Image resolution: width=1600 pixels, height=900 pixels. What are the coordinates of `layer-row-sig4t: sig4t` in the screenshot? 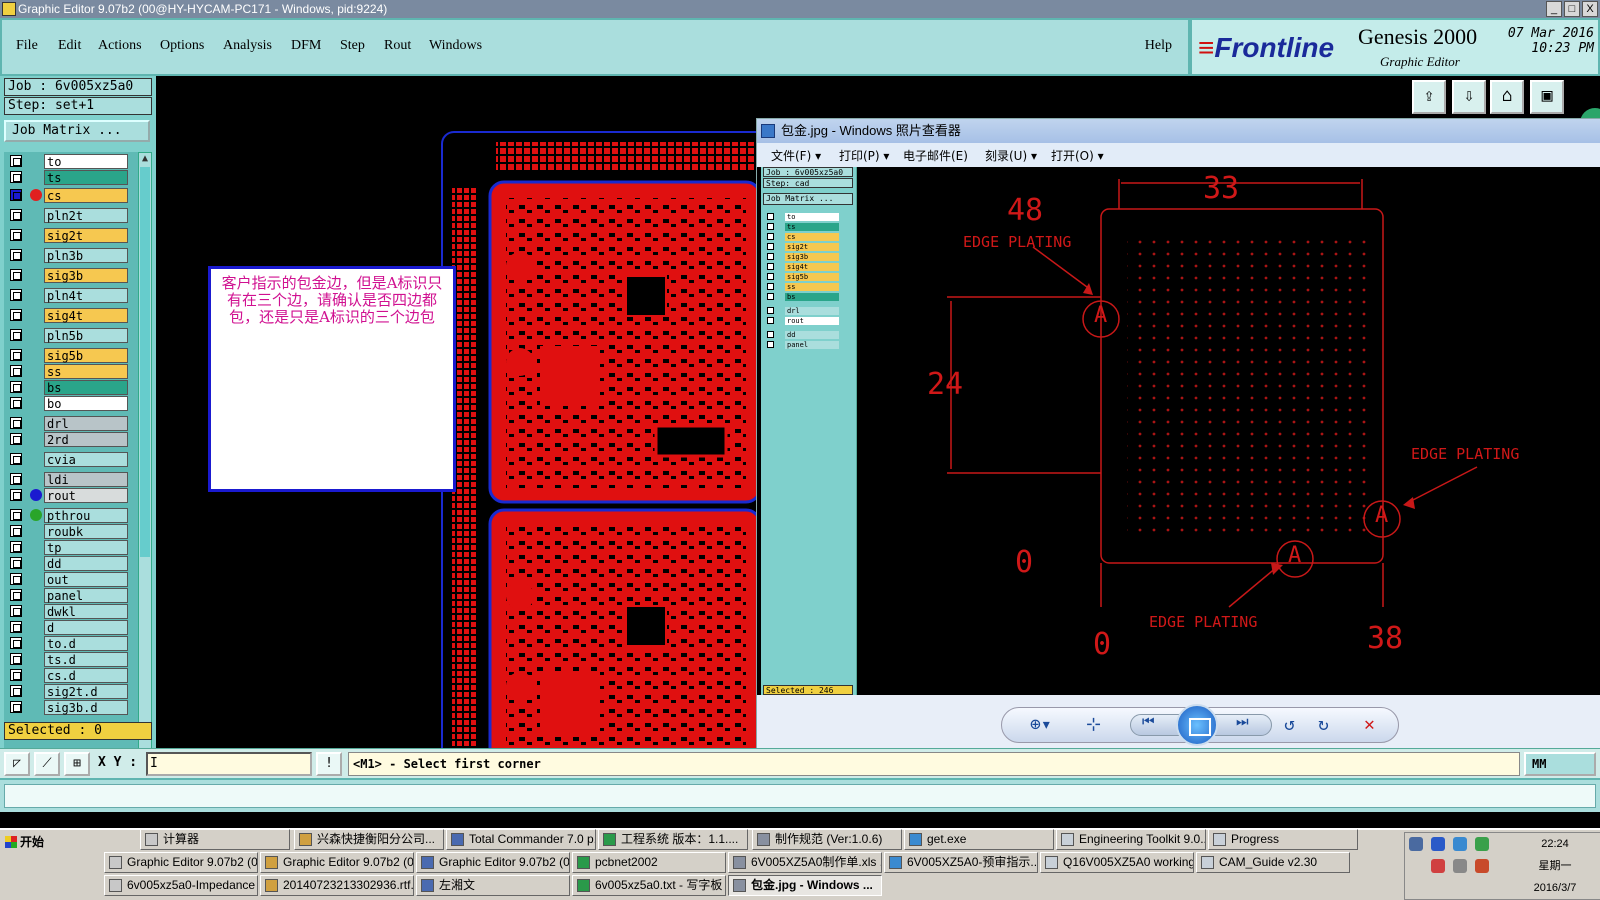 It's located at (70, 315).